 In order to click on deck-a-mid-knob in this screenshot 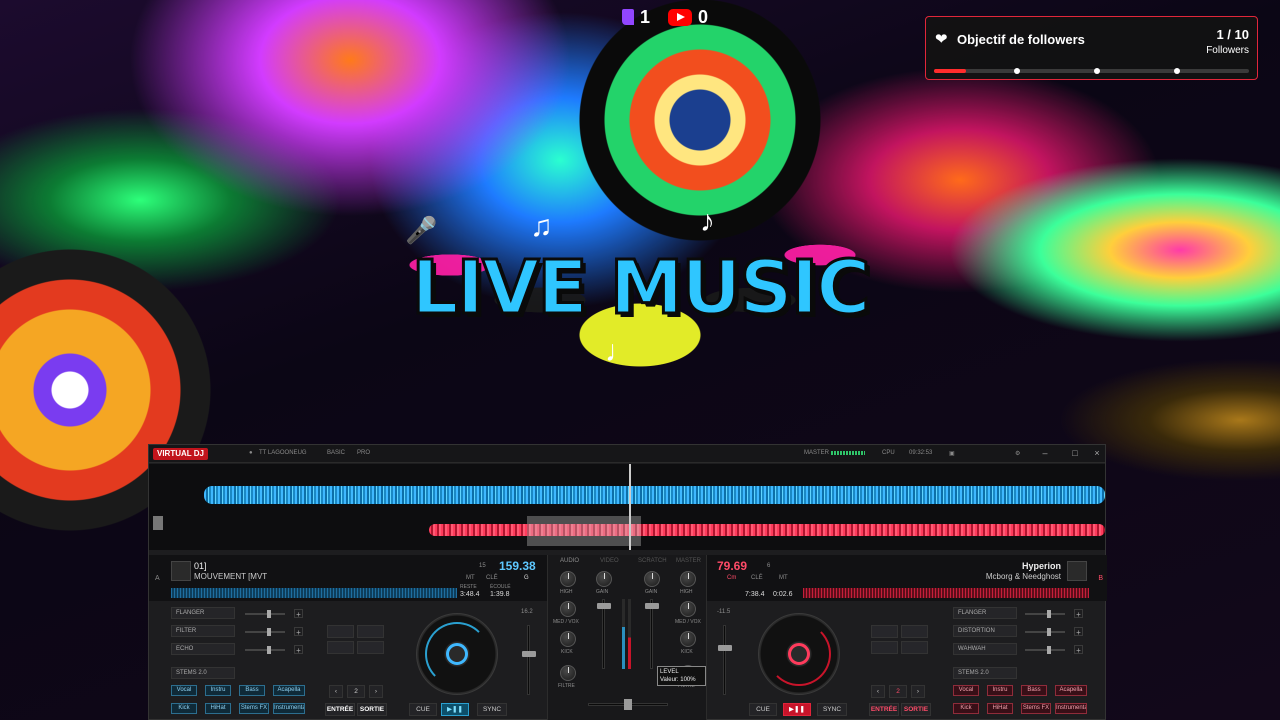, I will do `click(568, 609)`.